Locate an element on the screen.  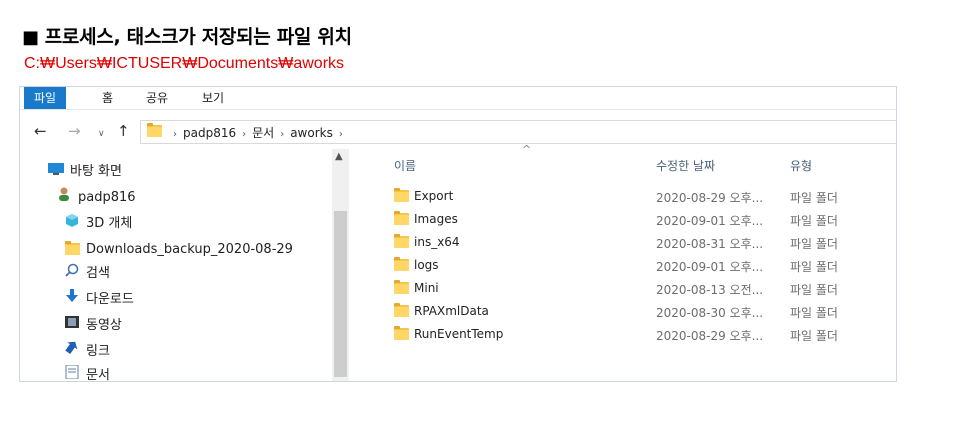
table-row: RPAXmlData 2020-08-30 오후... 파일 폴더 is located at coordinates (616, 311).